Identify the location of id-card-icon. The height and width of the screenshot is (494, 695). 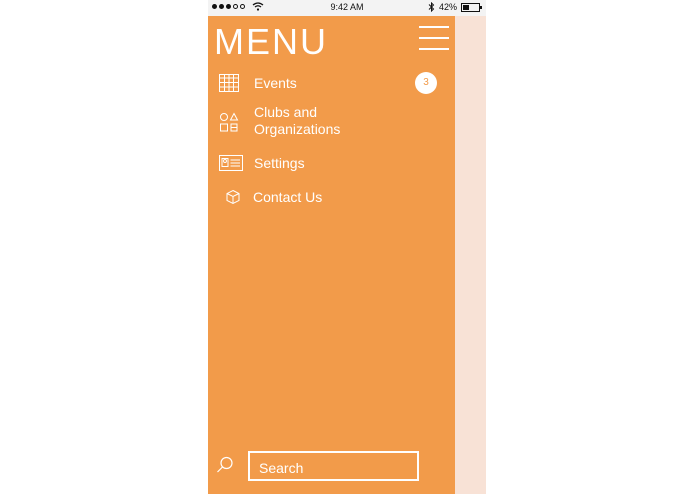
(231, 163).